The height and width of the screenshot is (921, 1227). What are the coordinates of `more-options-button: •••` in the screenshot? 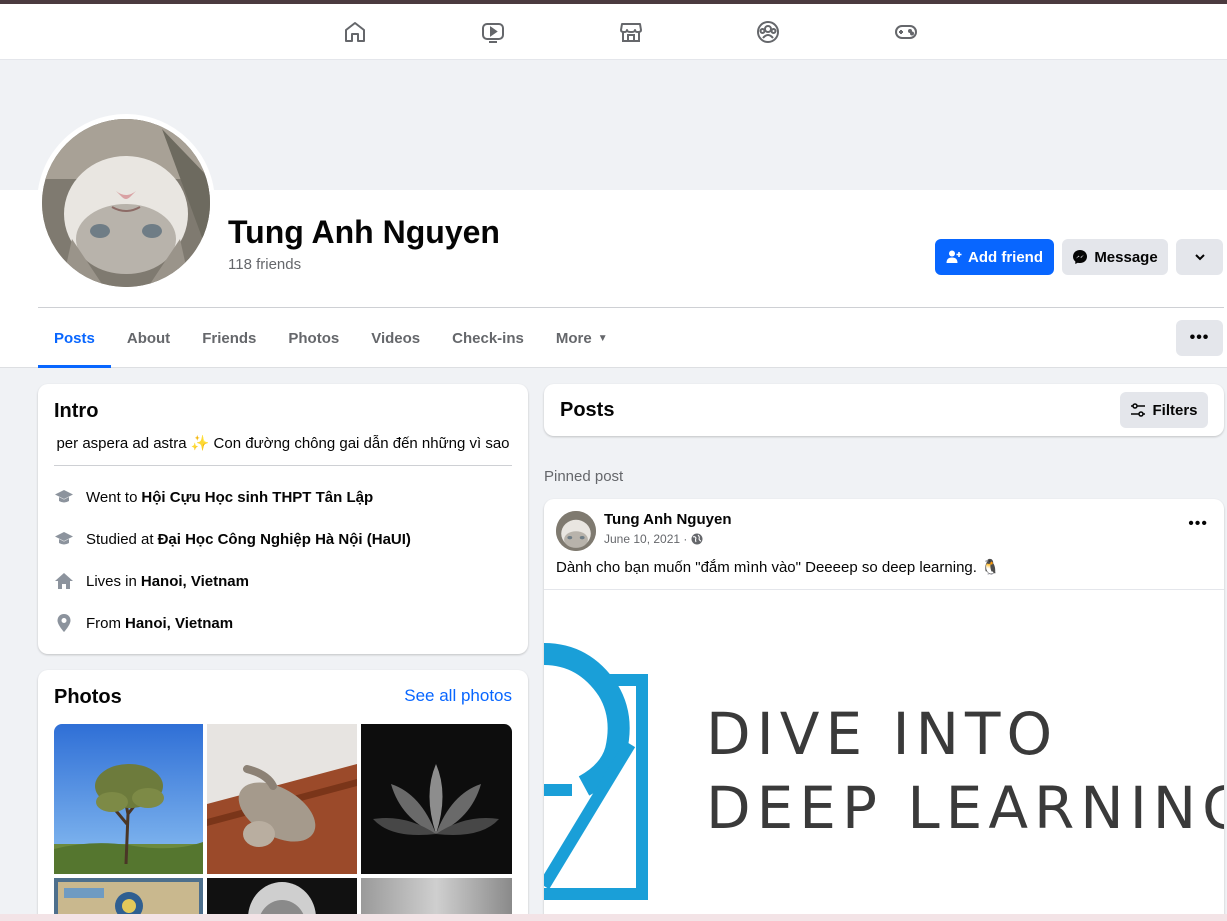 It's located at (1199, 338).